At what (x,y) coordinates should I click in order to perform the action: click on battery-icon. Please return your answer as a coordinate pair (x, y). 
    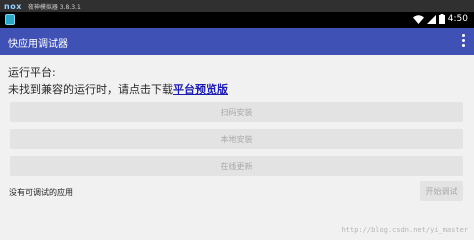
    Looking at the image, I should click on (441, 19).